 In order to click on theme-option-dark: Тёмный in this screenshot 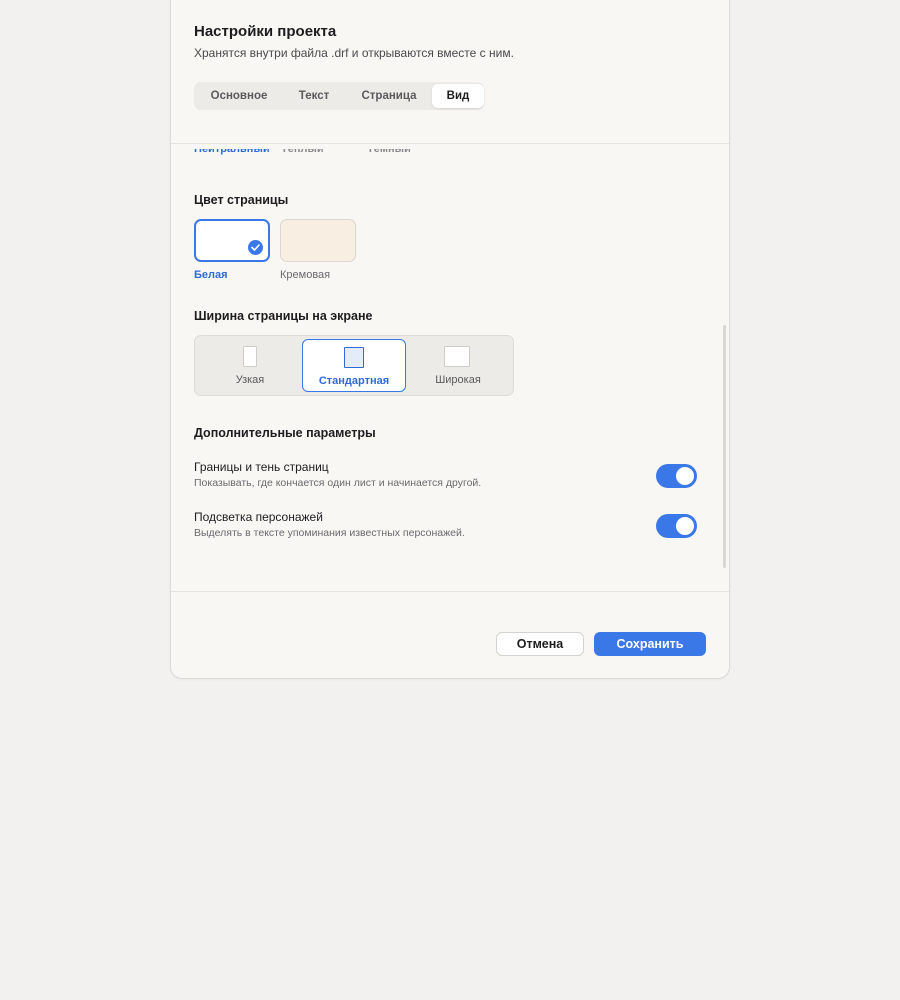, I will do `click(389, 154)`.